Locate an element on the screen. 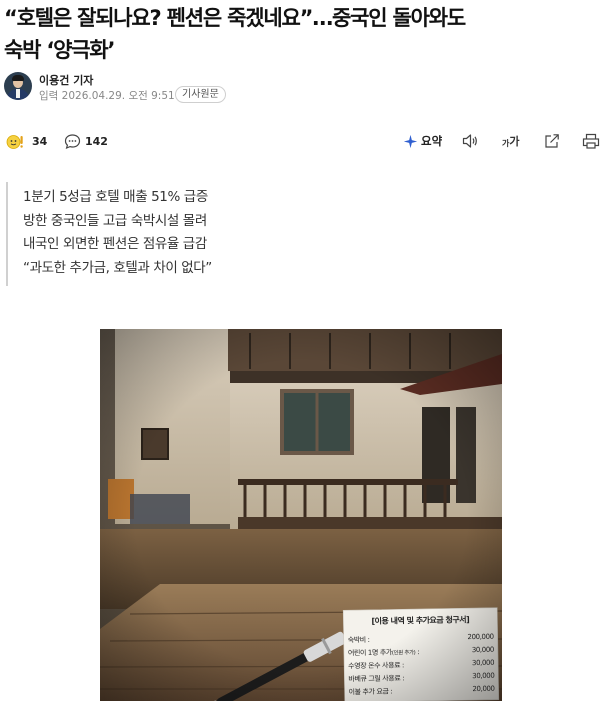 Image resolution: width=600 pixels, height=710 pixels. article-toolbar: 34 142 요약 가가 is located at coordinates (300, 141).